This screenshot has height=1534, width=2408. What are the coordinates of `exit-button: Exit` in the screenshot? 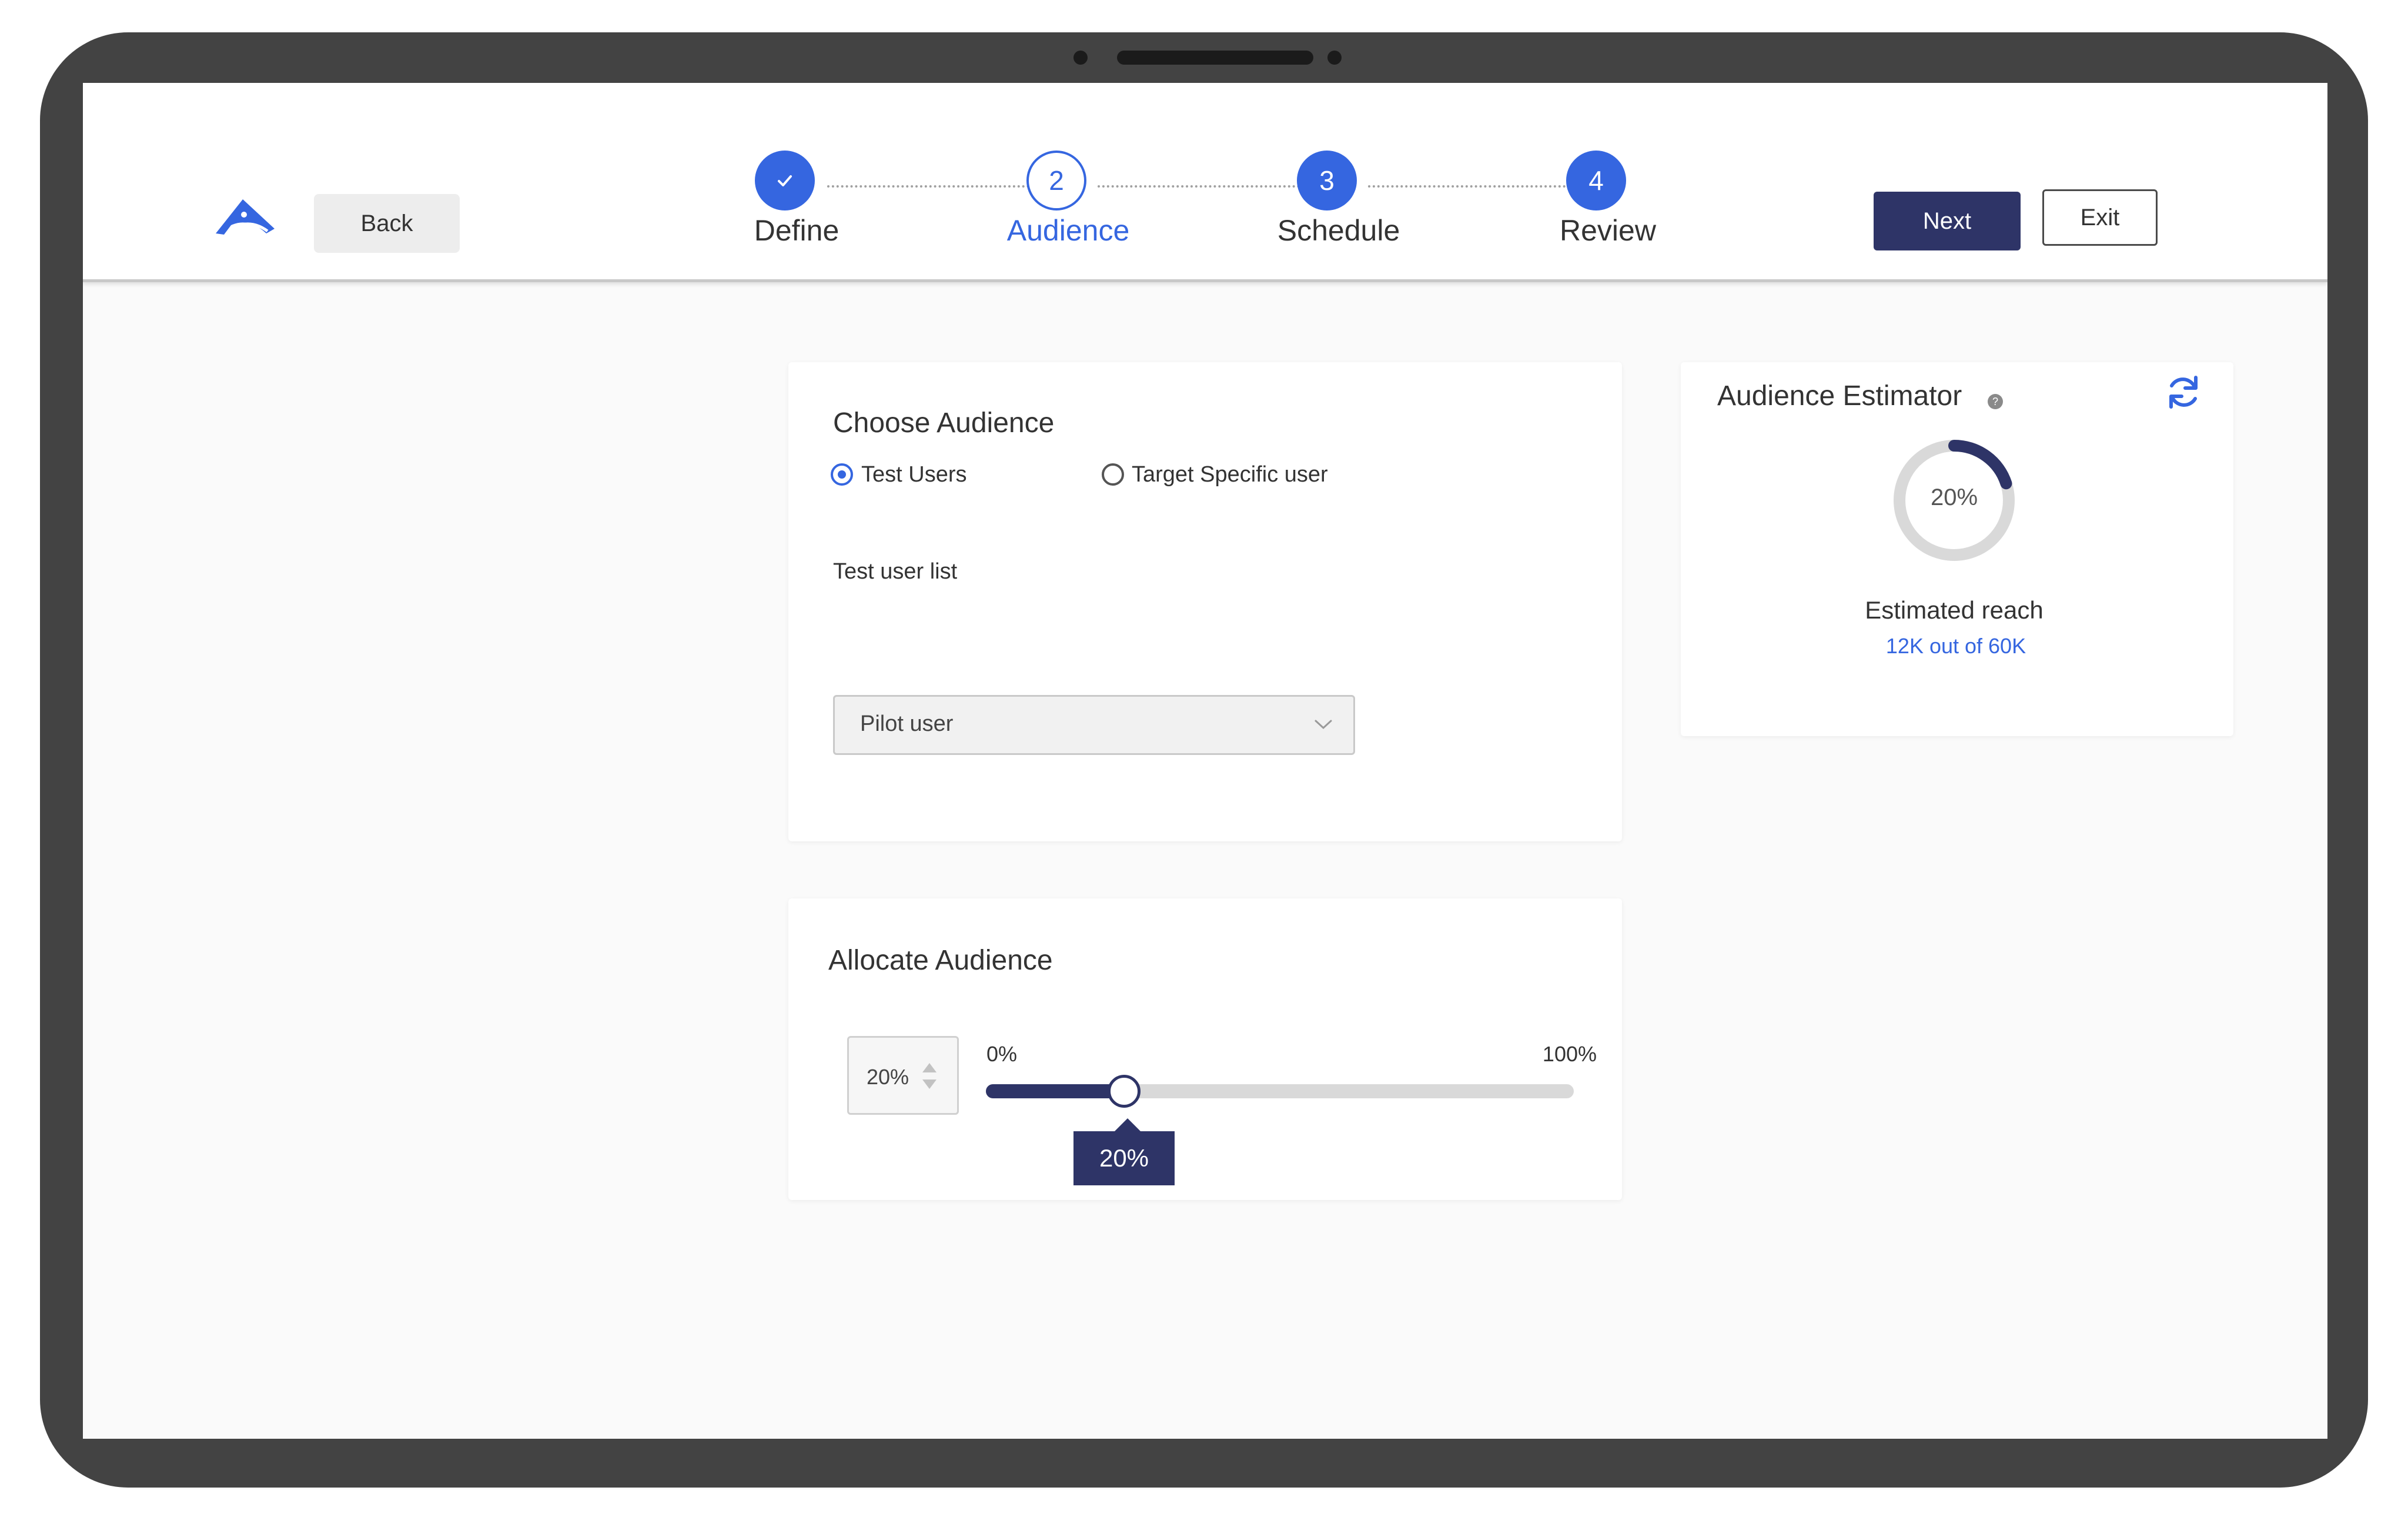 It's located at (2100, 217).